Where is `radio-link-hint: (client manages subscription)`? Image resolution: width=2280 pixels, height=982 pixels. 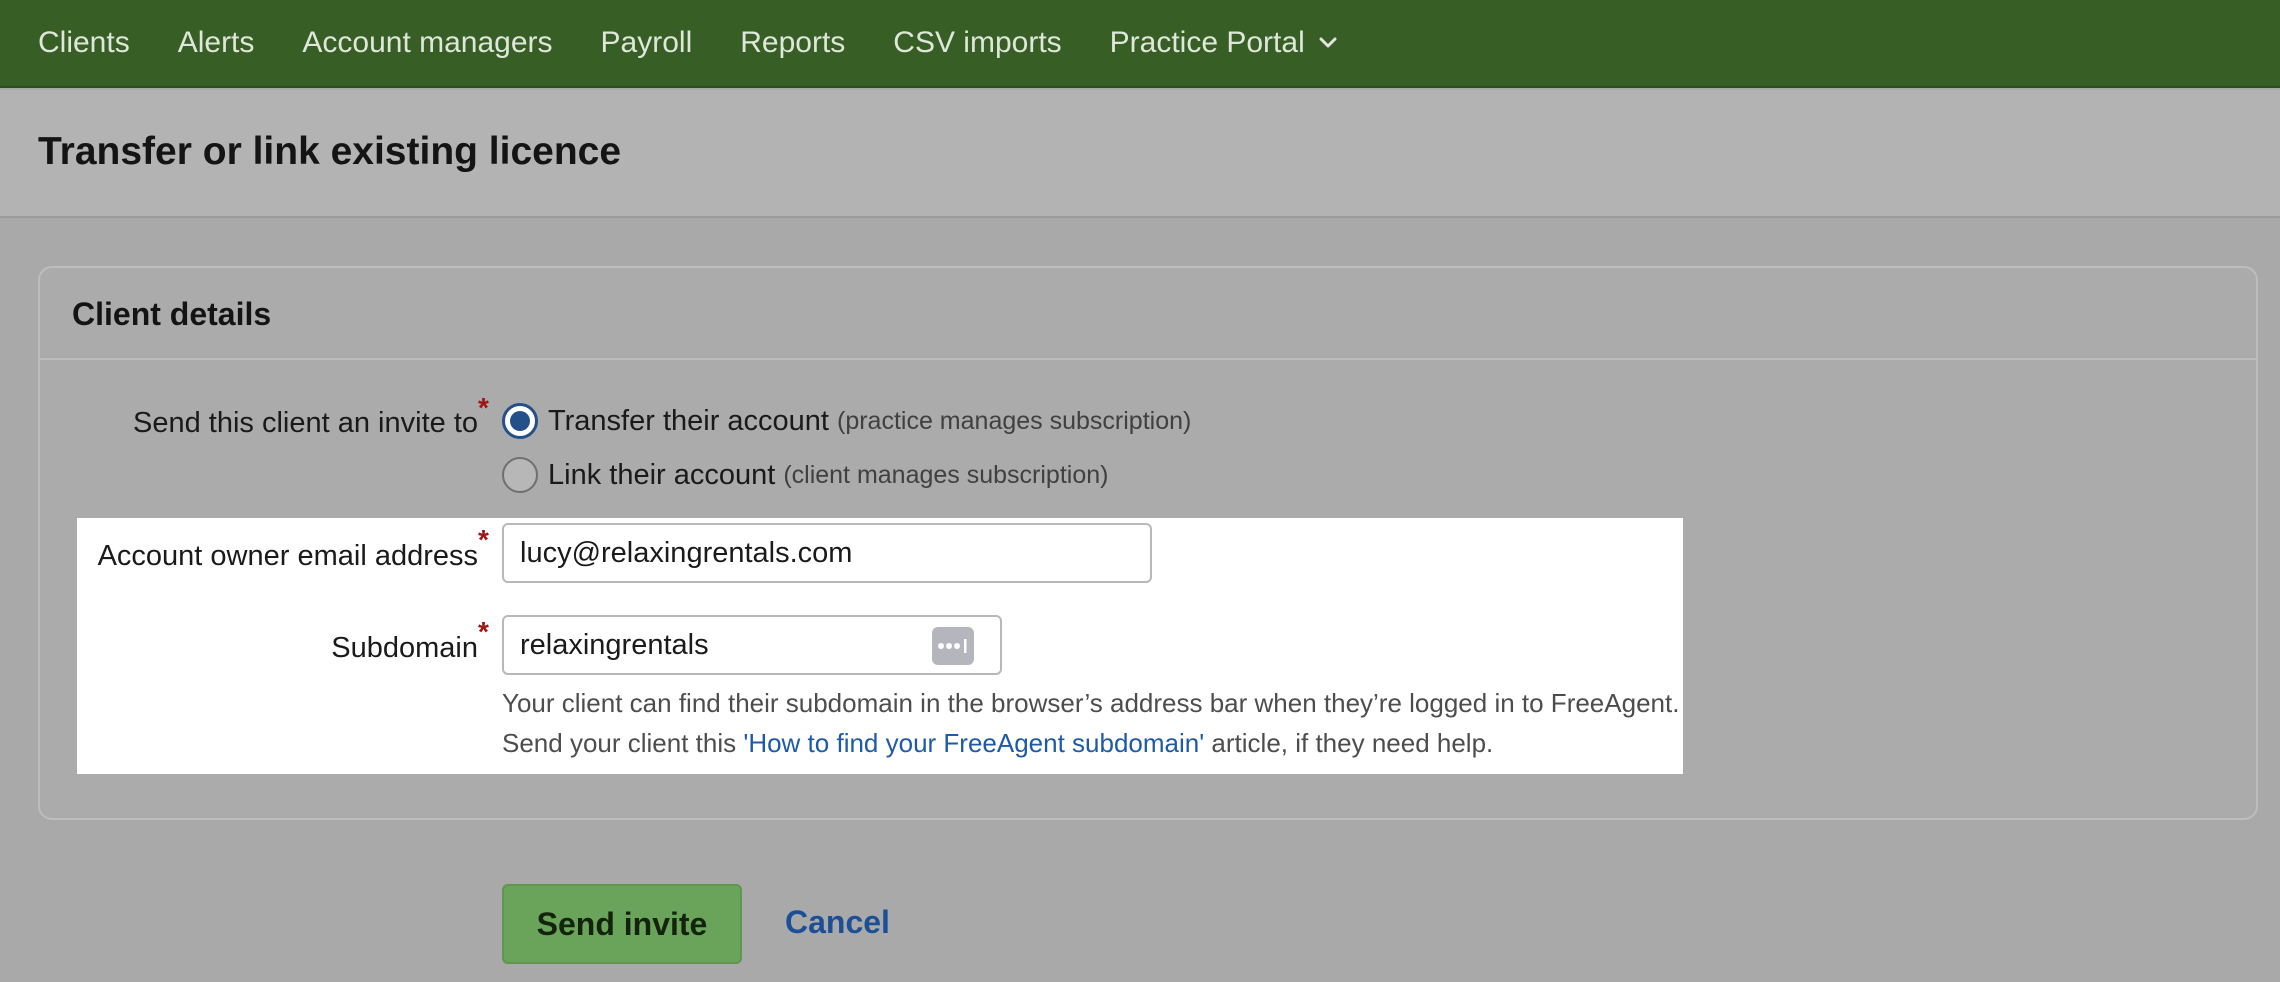 radio-link-hint: (client manages subscription) is located at coordinates (946, 474).